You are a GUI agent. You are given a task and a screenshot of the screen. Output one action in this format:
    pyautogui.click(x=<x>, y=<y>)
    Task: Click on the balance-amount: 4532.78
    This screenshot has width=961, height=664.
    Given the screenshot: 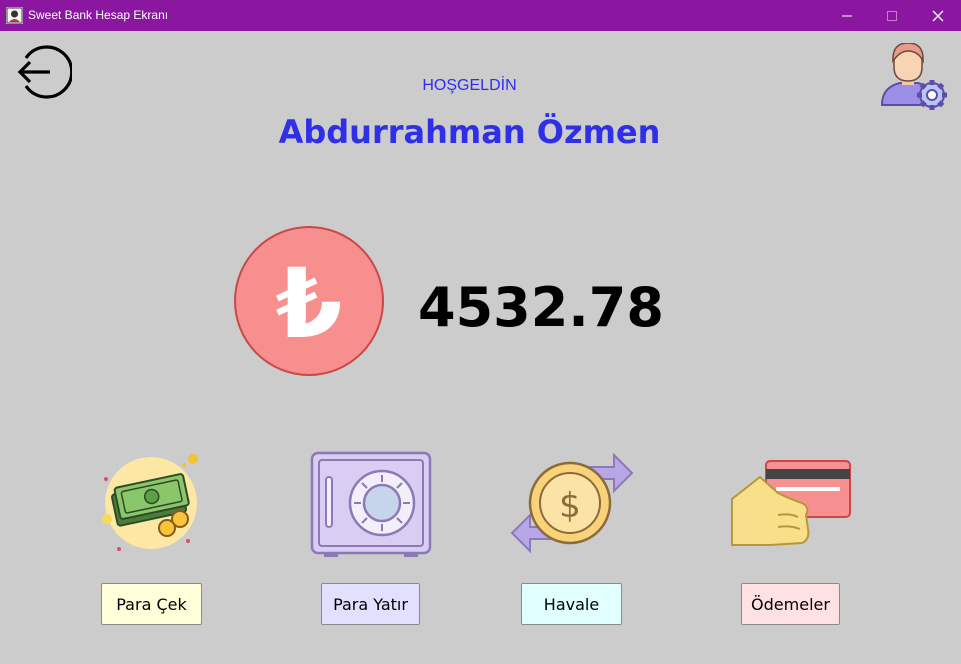 What is the action you would take?
    pyautogui.click(x=541, y=307)
    